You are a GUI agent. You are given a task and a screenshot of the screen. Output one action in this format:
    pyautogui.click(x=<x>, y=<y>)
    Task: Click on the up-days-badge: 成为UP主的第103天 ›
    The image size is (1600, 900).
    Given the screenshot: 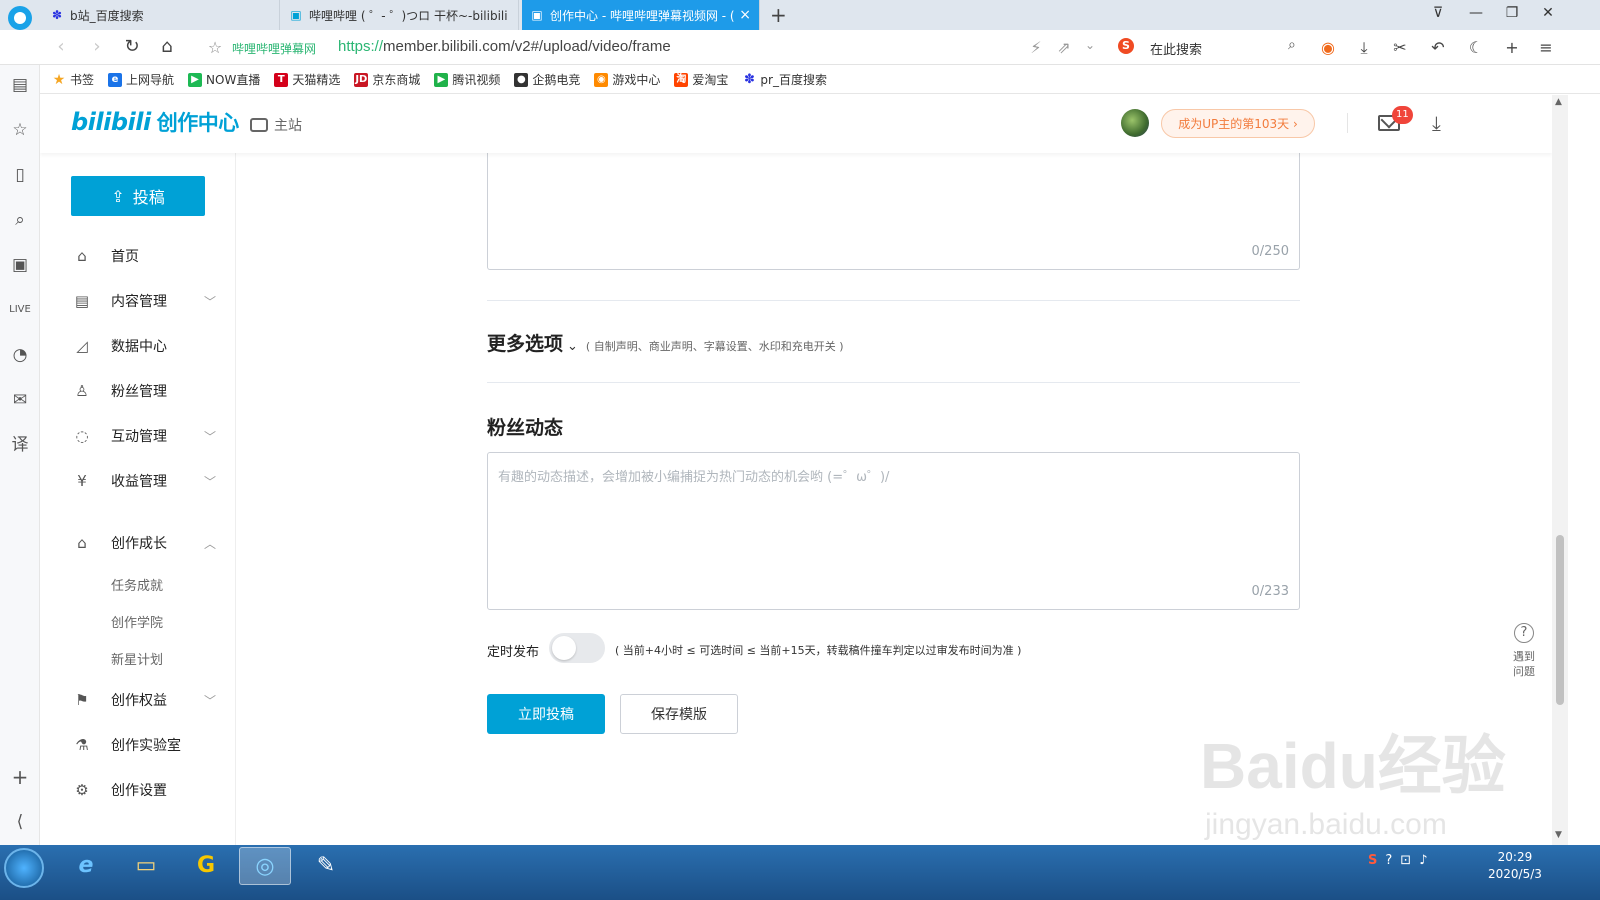 What is the action you would take?
    pyautogui.click(x=1238, y=123)
    